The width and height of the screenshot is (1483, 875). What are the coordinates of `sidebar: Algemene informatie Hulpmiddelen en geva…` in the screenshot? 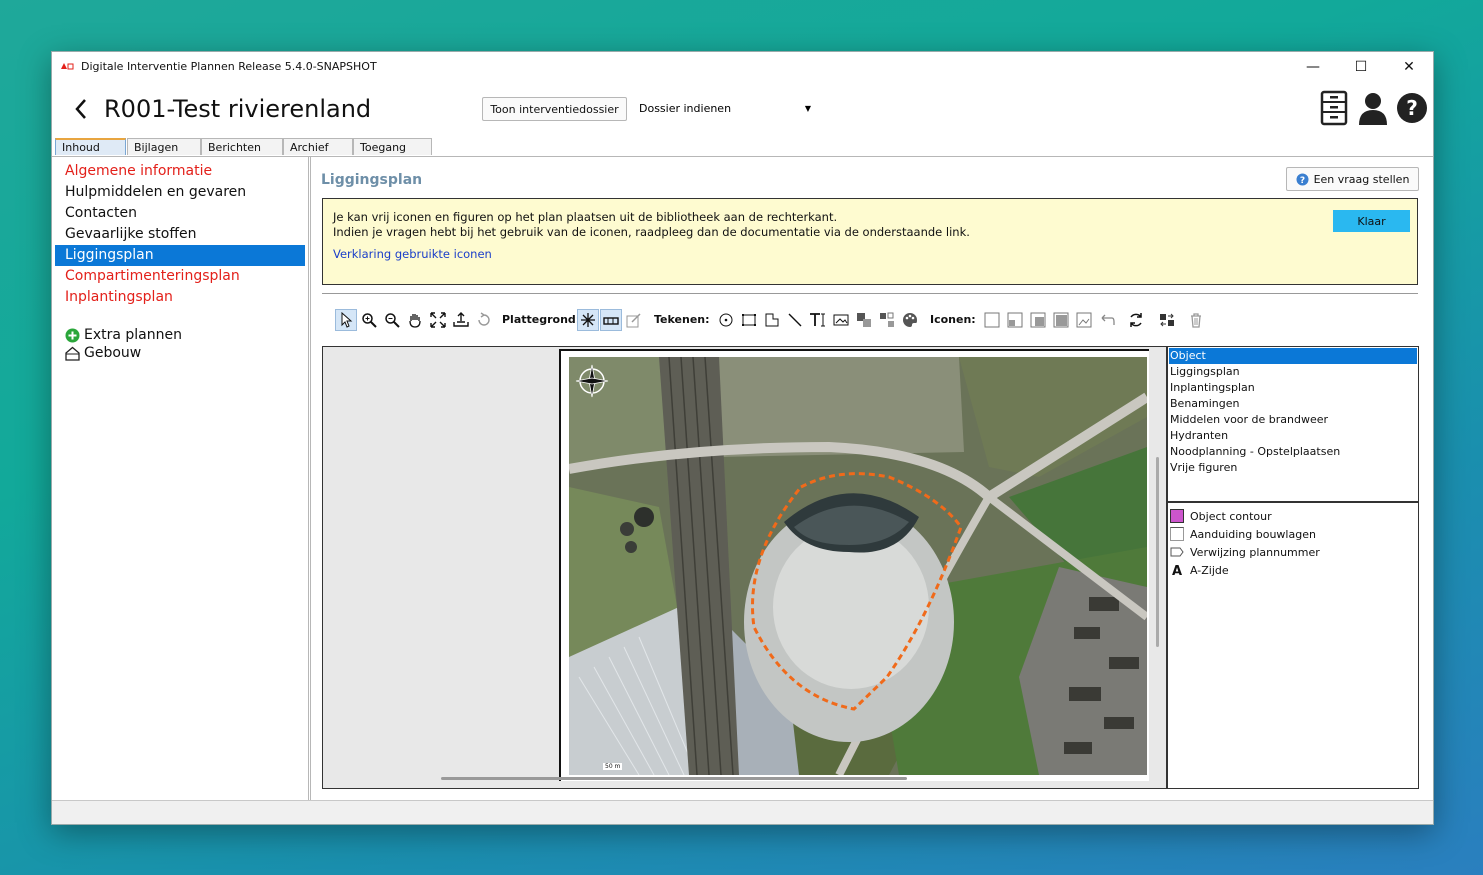 It's located at (182, 478).